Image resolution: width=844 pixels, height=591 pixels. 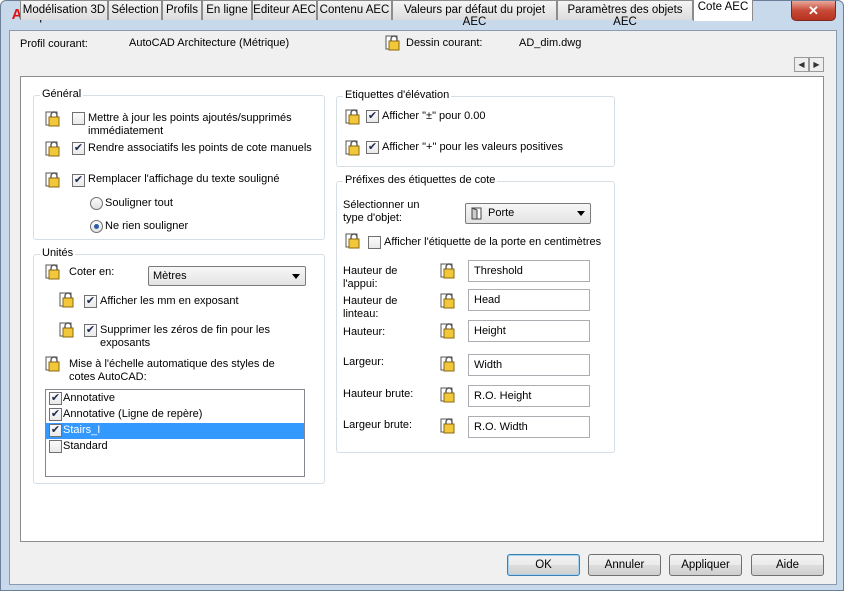 I want to click on elevation-labels-group: Etiquettes d'élévation, so click(x=475, y=128).